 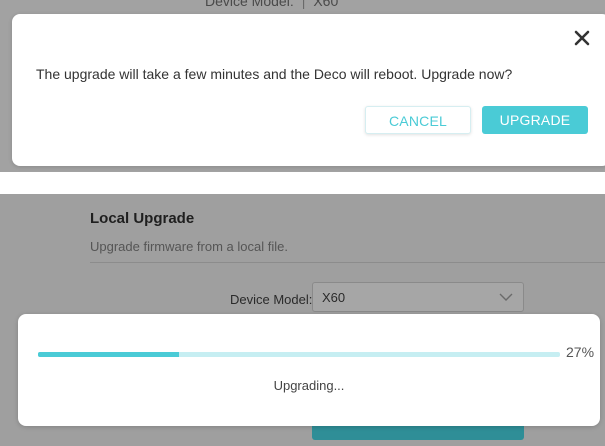 What do you see at coordinates (418, 120) in the screenshot?
I see `cancel-button: CANCEL` at bounding box center [418, 120].